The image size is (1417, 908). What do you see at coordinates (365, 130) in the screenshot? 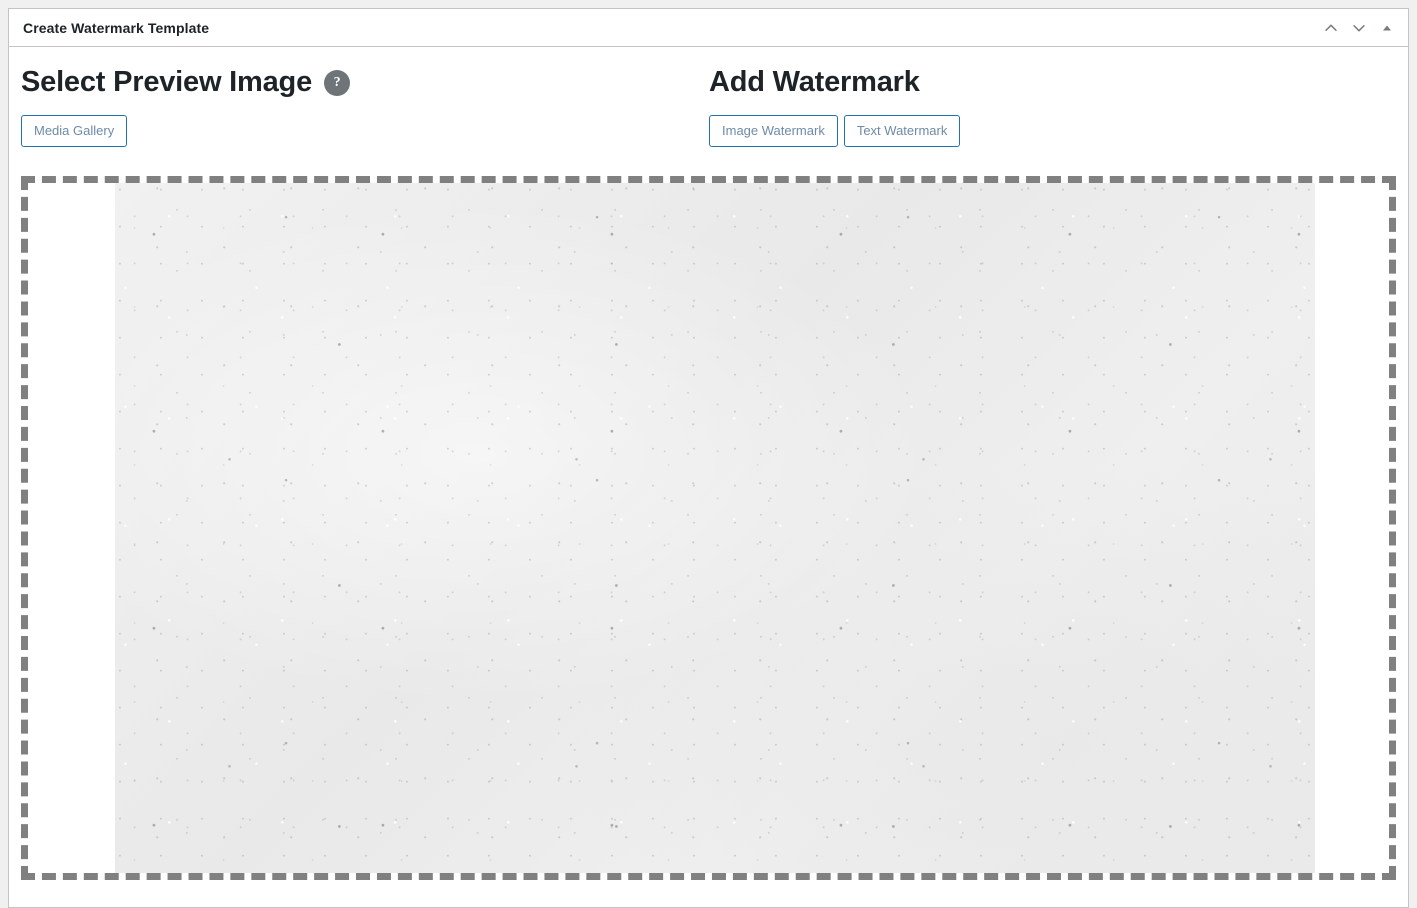
I see `preview-image-buttons: Media Gallery` at bounding box center [365, 130].